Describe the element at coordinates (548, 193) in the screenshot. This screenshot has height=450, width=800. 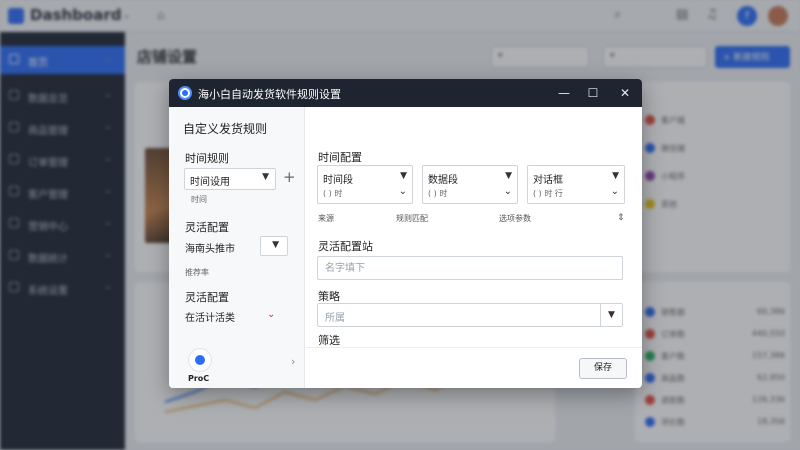
I see `combo-sub: ( ) 时 行` at that location.